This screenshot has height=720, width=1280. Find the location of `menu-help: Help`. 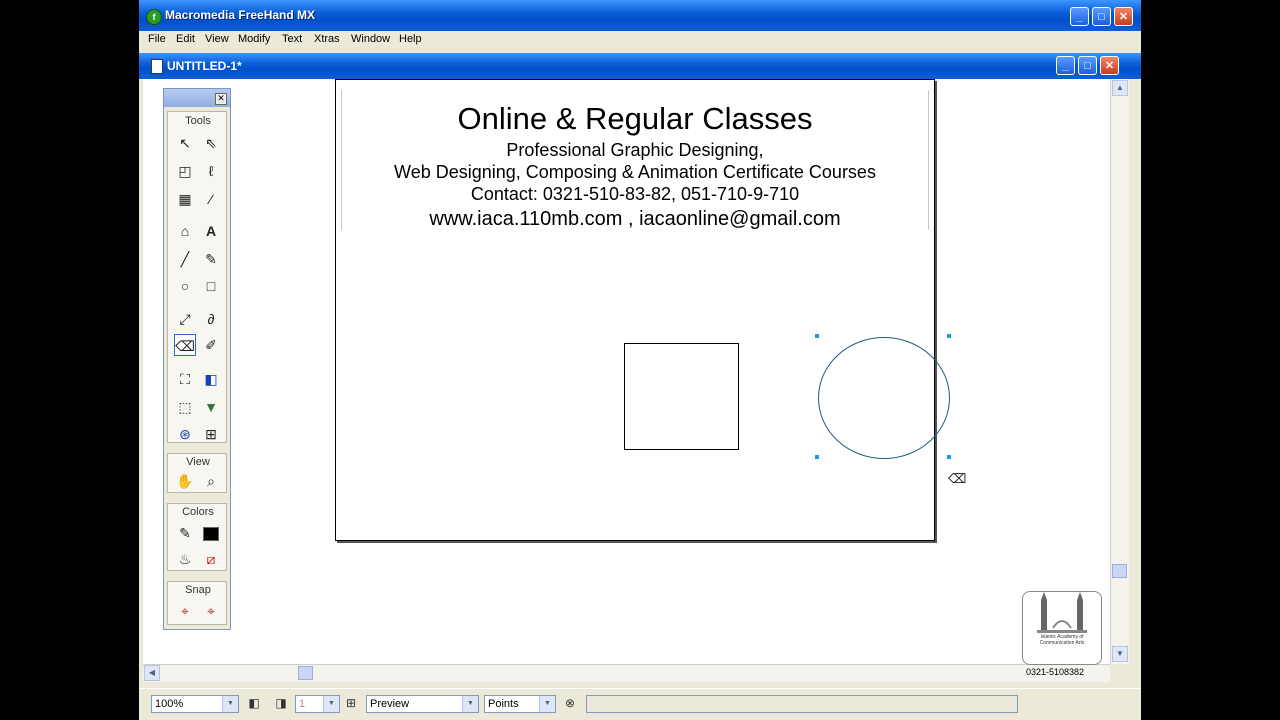

menu-help: Help is located at coordinates (410, 39).